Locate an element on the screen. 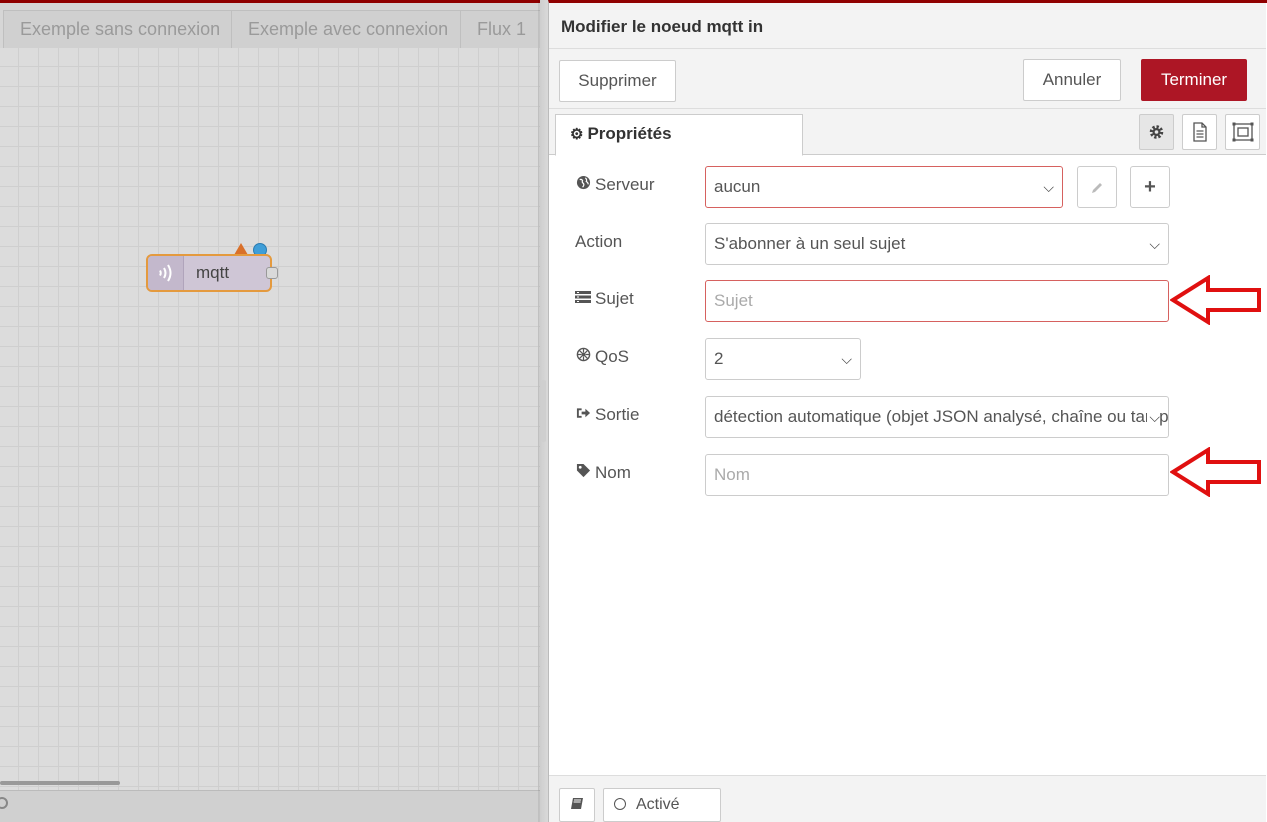  name-label: Nom is located at coordinates (613, 472).